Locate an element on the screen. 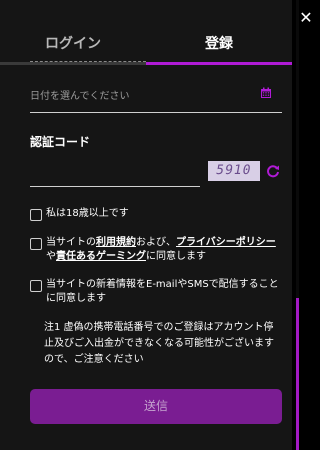  age-consent-text: 私は18歳以上です is located at coordinates (87, 213).